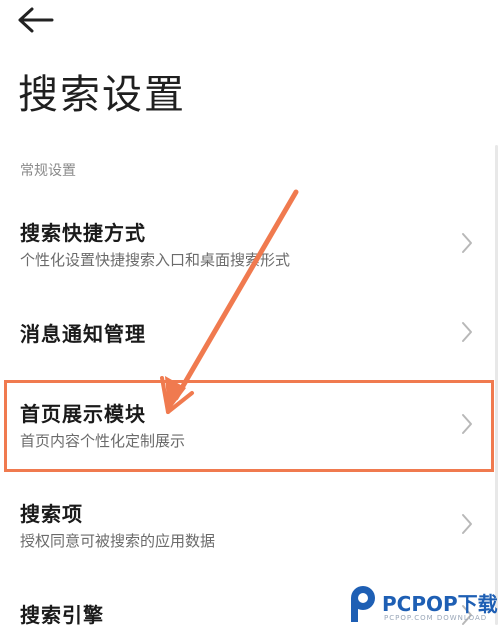 The image size is (500, 630). Describe the element at coordinates (155, 260) in the screenshot. I see `settings-item-subtitle: 个性化设置快捷搜索入口和桌面搜索形式` at that location.